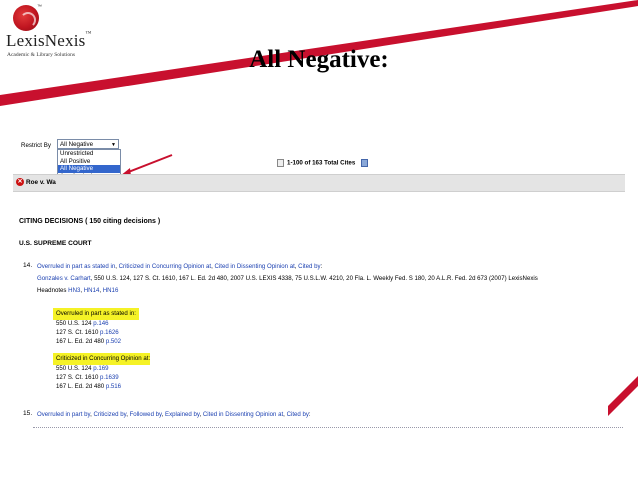 The height and width of the screenshot is (478, 638). Describe the element at coordinates (39, 7) in the screenshot. I see `logo-globe-tm: ™` at that location.